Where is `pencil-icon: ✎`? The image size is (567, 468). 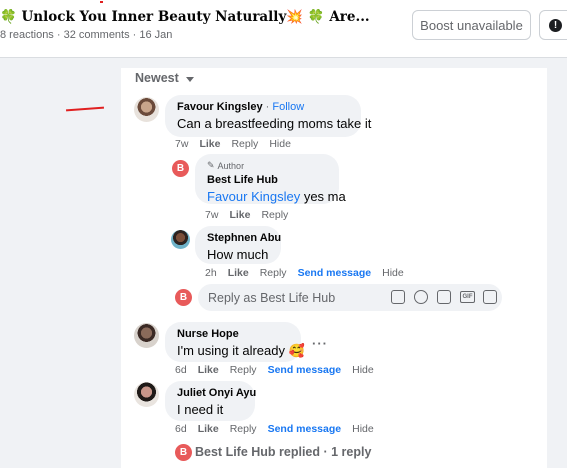
pencil-icon: ✎ is located at coordinates (211, 165).